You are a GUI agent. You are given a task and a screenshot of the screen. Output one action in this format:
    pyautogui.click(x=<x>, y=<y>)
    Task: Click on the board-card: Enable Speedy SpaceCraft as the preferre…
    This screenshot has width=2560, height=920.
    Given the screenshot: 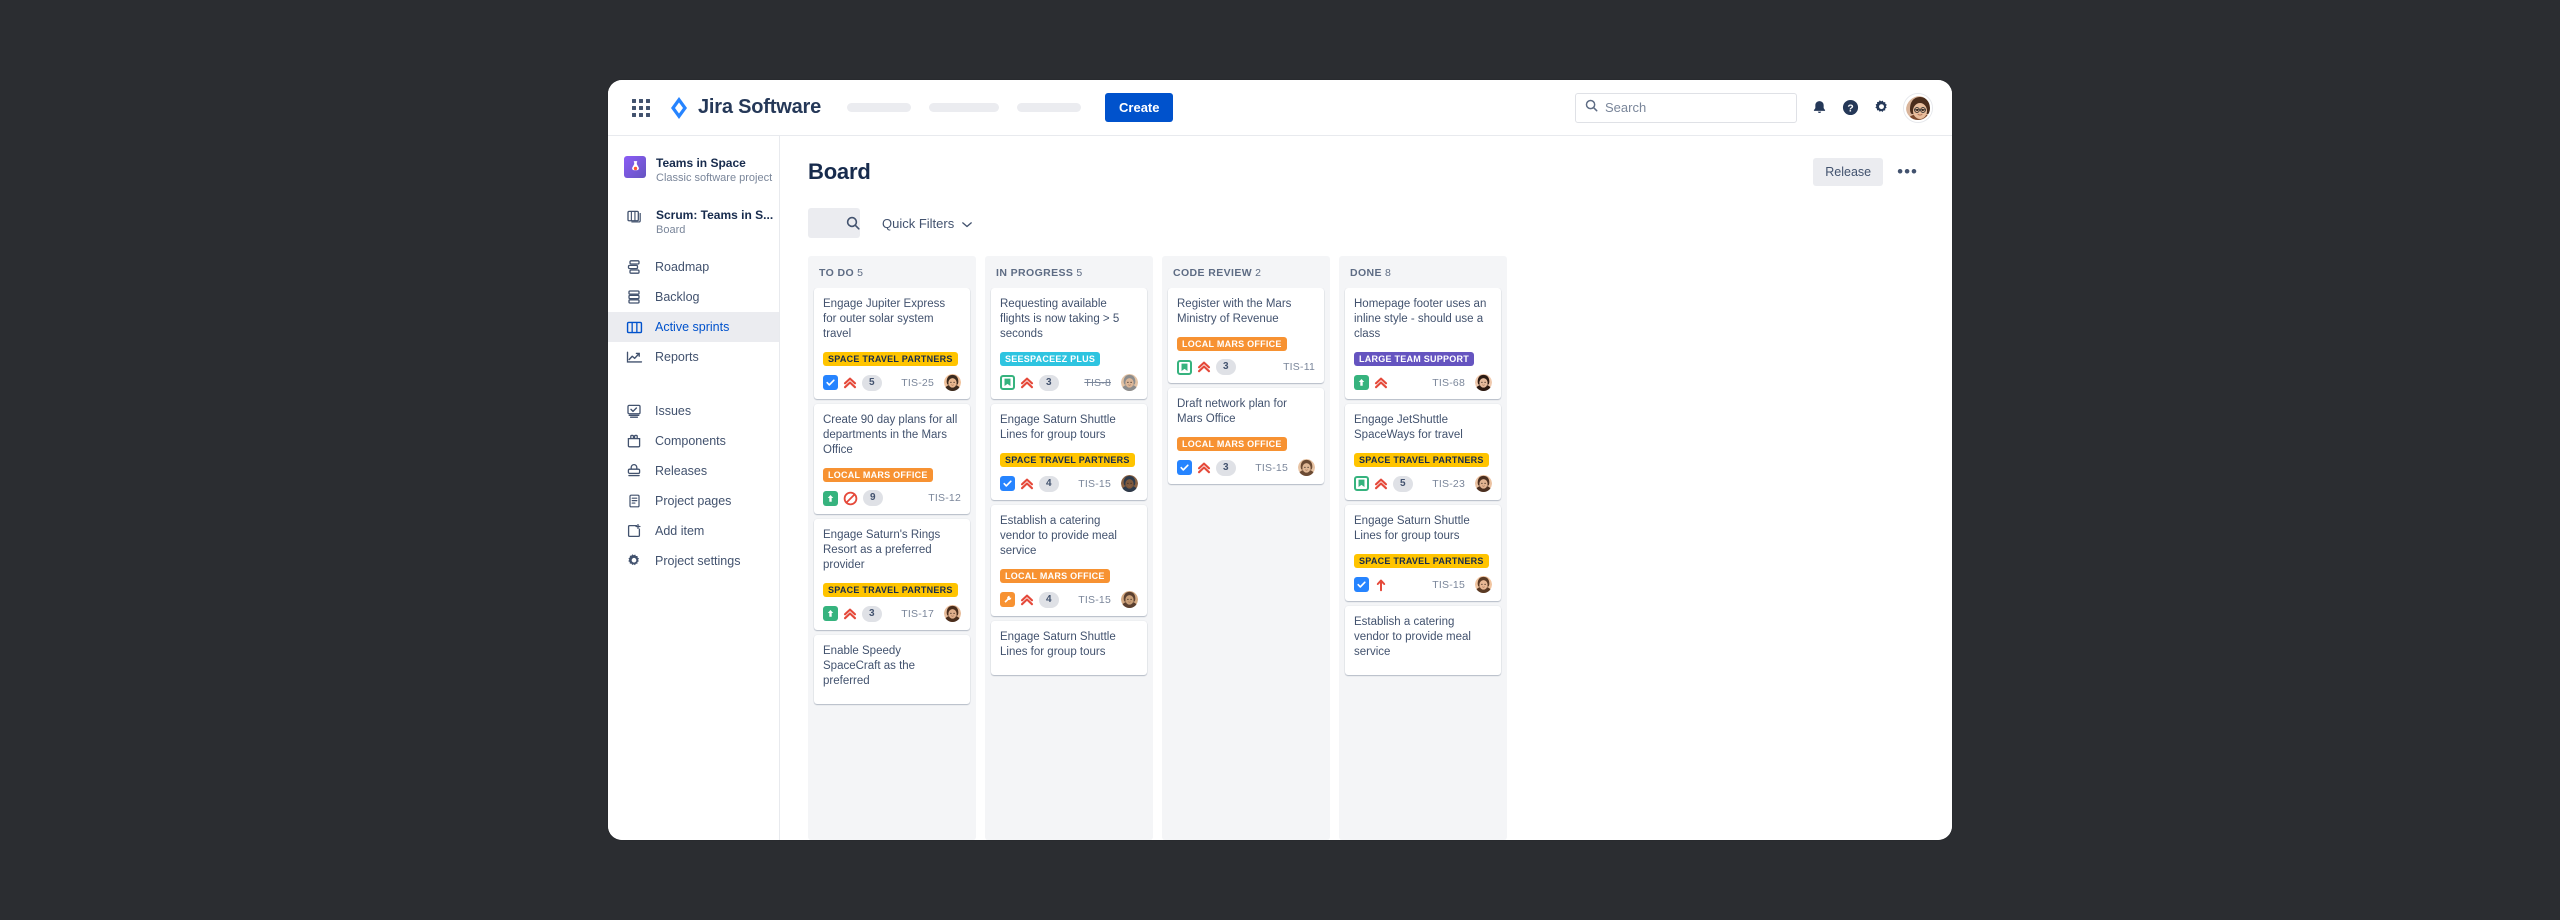 What is the action you would take?
    pyautogui.click(x=892, y=669)
    